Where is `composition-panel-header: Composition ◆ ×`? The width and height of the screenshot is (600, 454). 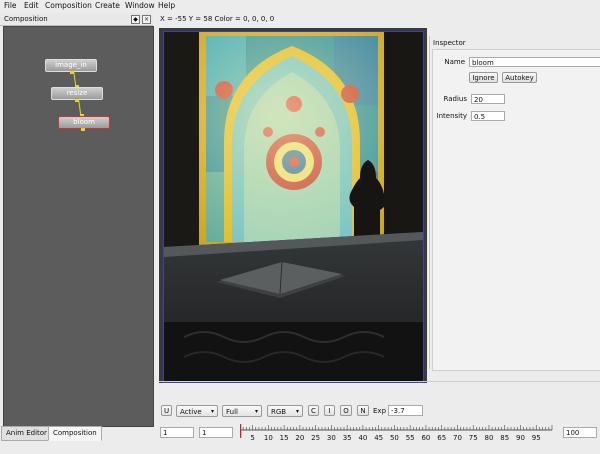 composition-panel-header: Composition ◆ × is located at coordinates (76, 19).